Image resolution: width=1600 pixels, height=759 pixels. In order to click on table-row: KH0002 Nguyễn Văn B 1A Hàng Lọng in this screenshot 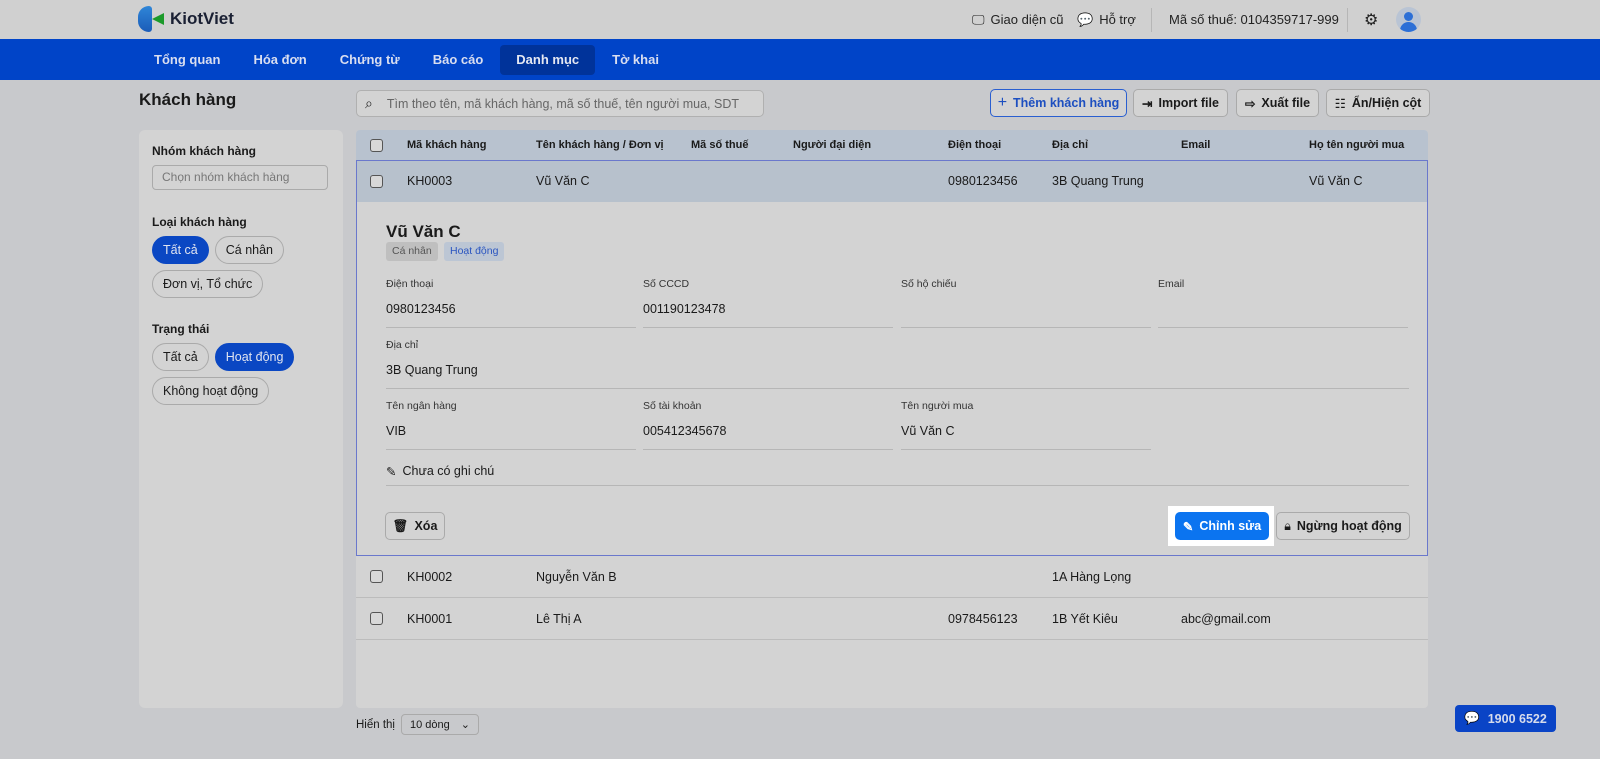, I will do `click(892, 577)`.